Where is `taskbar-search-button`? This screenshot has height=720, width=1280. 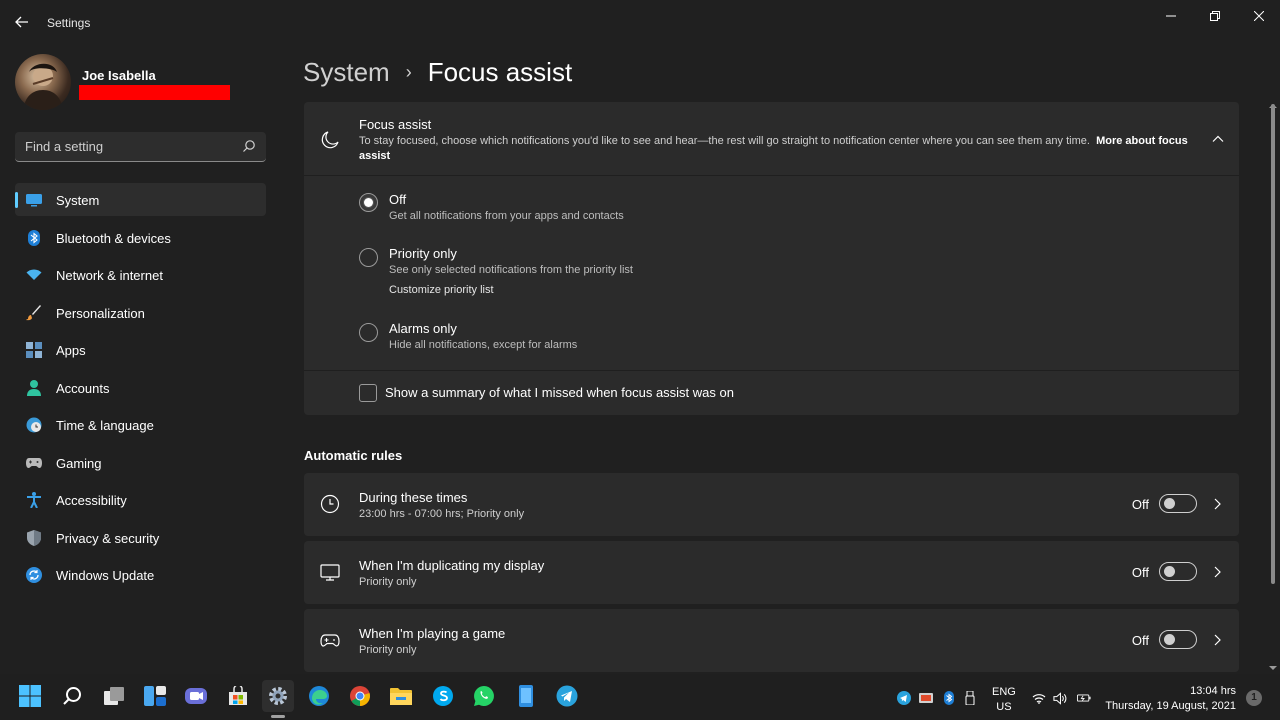
taskbar-search-button is located at coordinates (72, 696).